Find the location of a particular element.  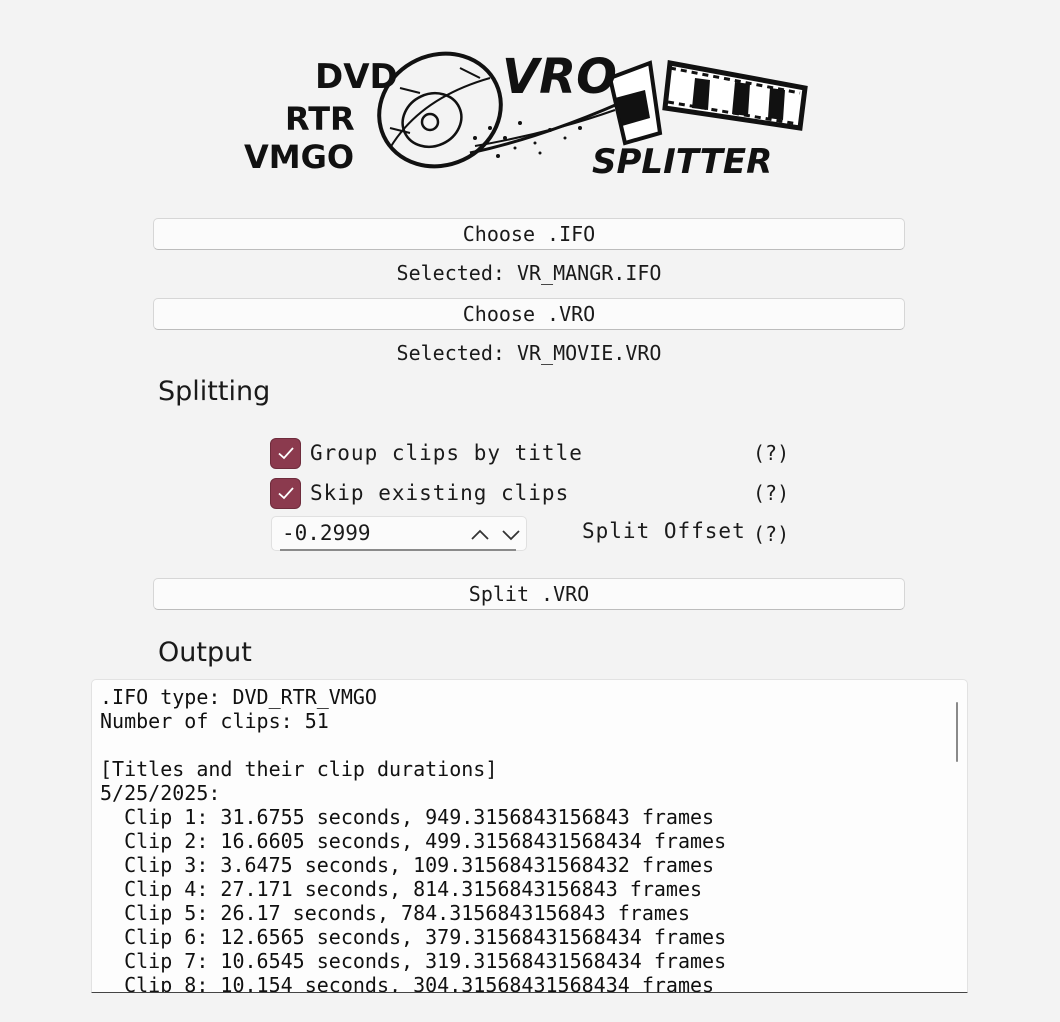

group-clips-help: (?) is located at coordinates (771, 453).